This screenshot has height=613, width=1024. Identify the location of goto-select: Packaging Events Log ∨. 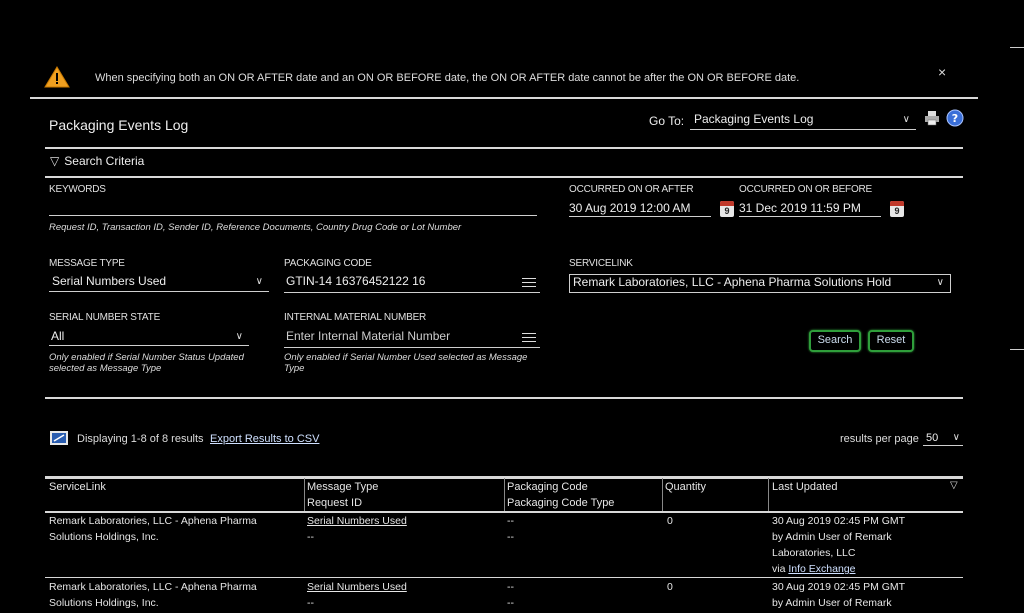
(803, 121).